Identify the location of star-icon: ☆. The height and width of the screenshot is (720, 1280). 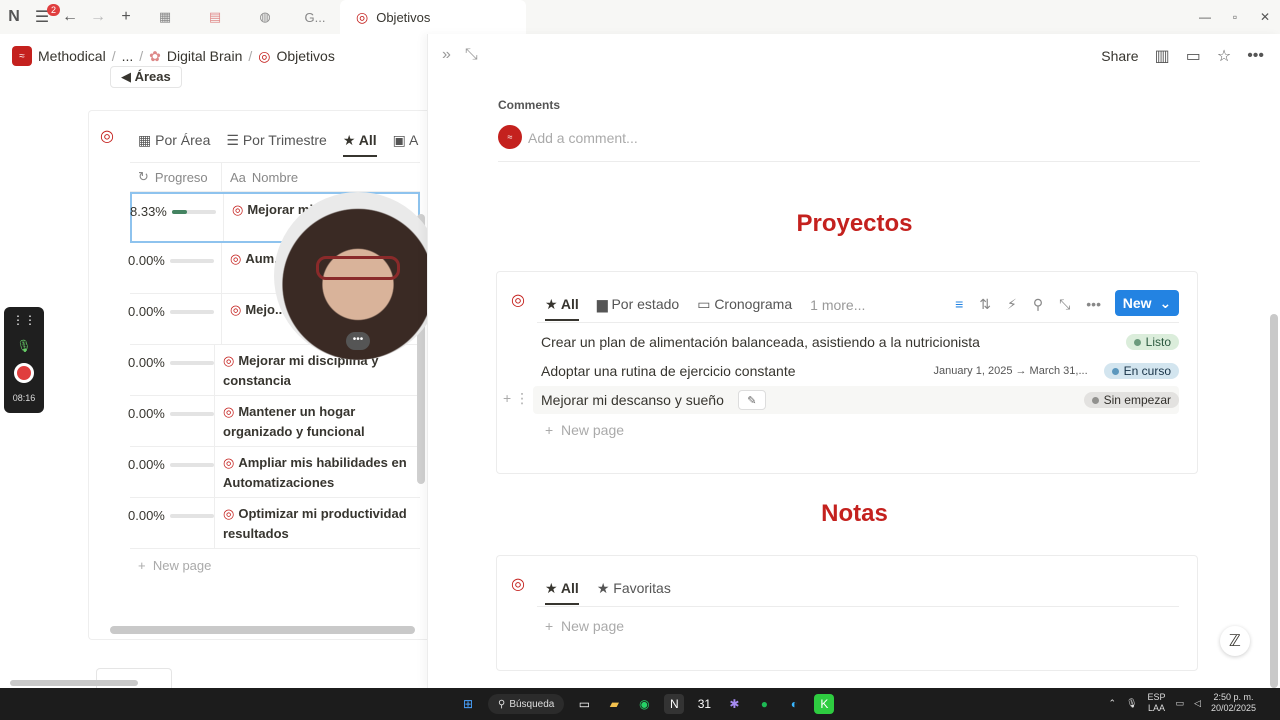
(1224, 56).